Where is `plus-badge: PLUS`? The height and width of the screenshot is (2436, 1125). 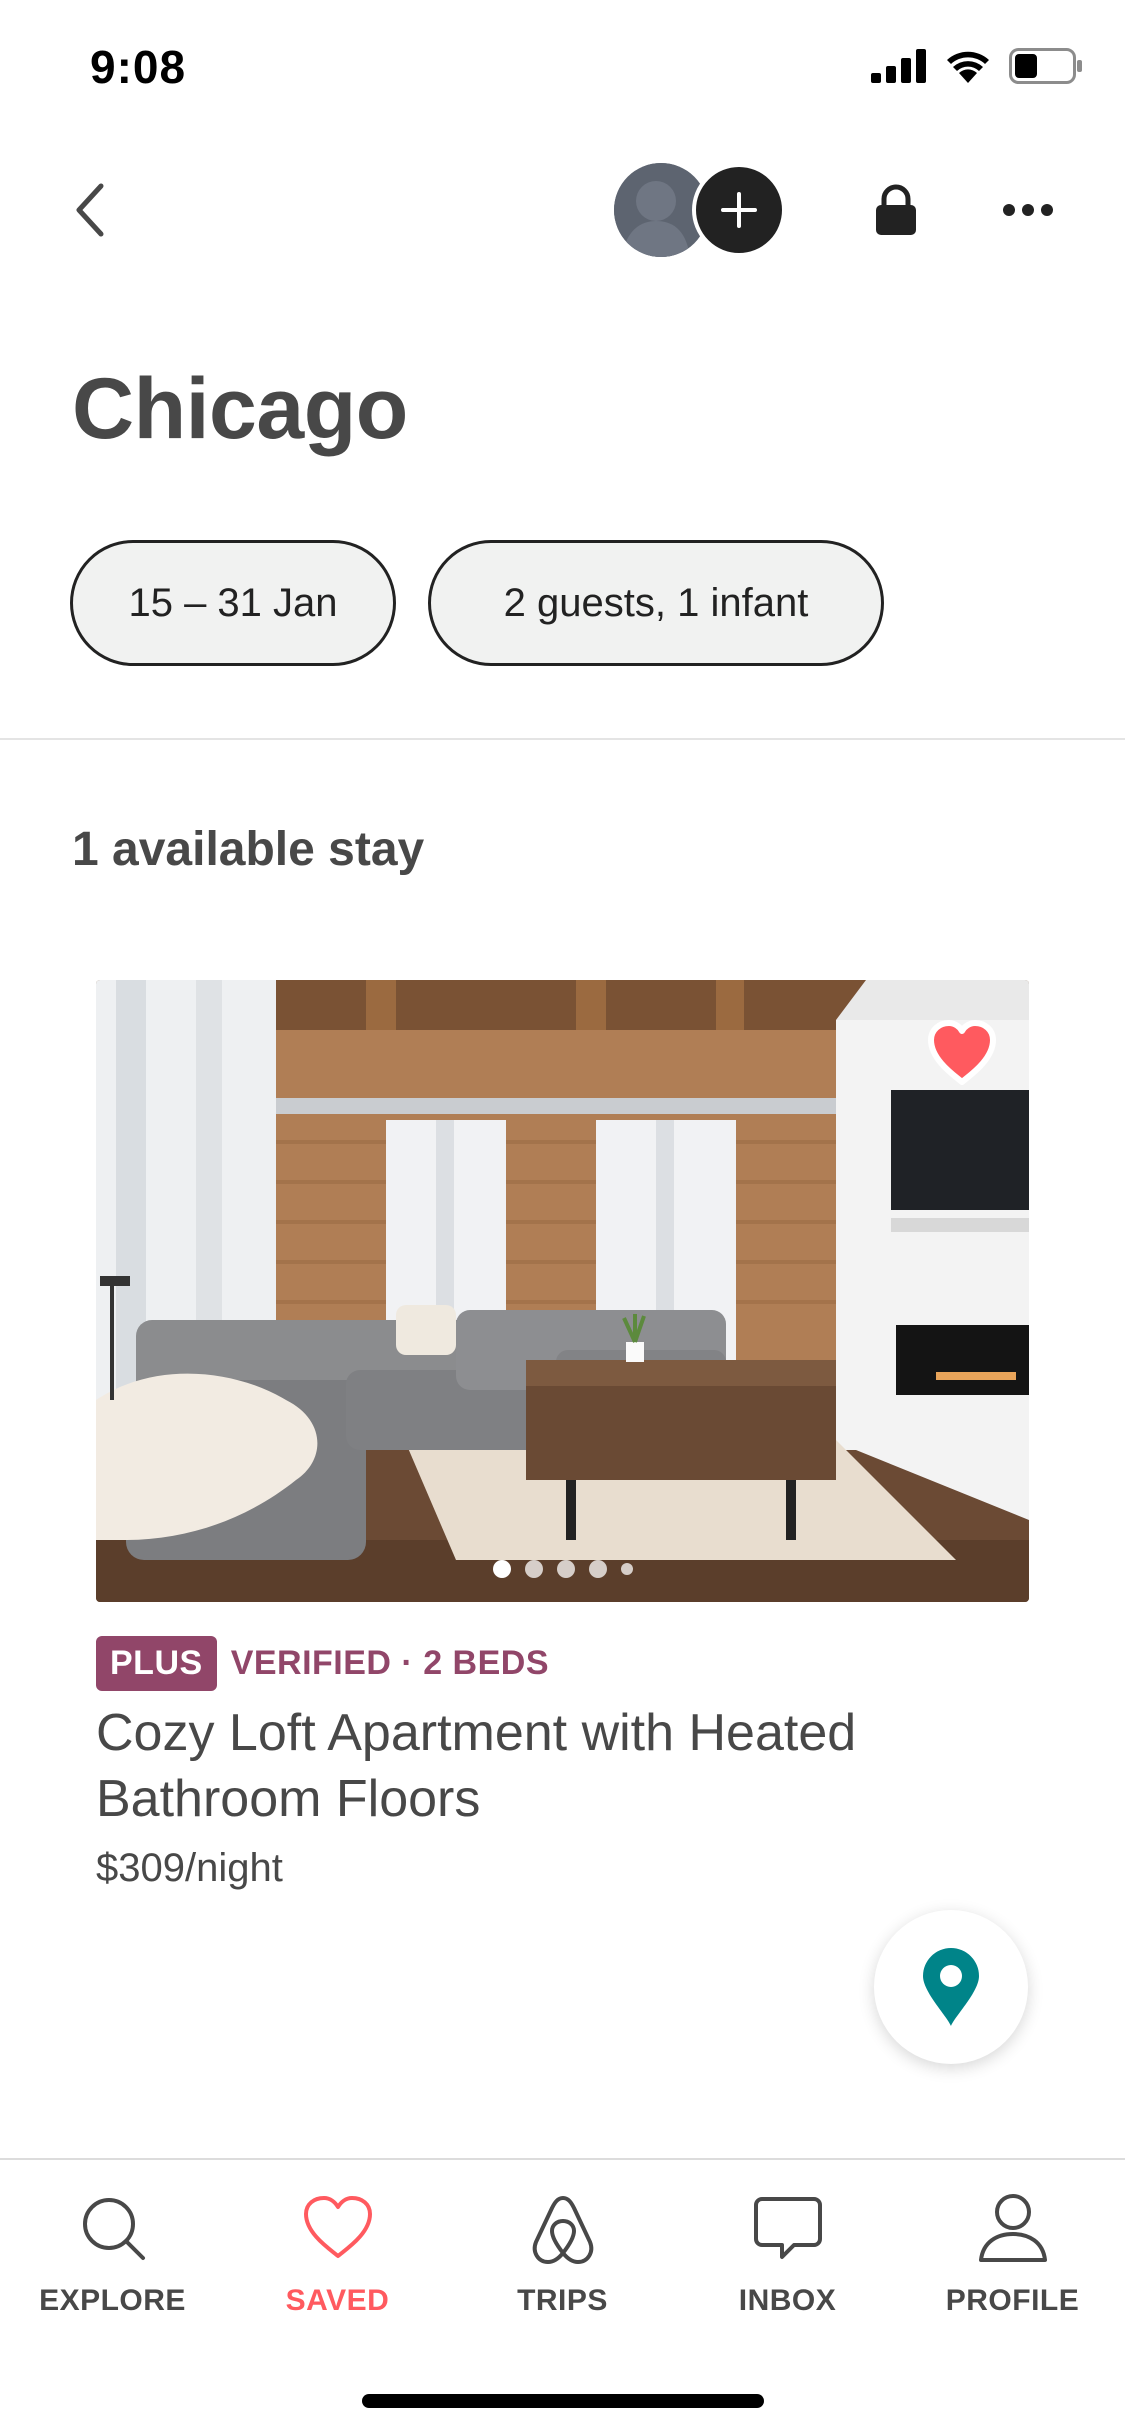 plus-badge: PLUS is located at coordinates (156, 1663).